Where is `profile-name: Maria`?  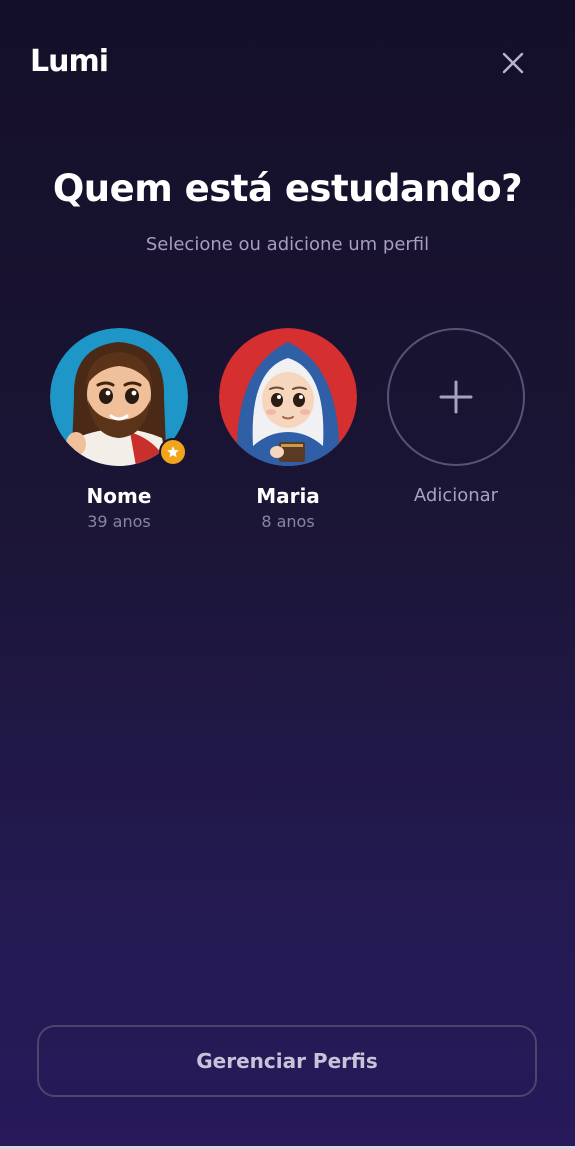
profile-name: Maria is located at coordinates (288, 496).